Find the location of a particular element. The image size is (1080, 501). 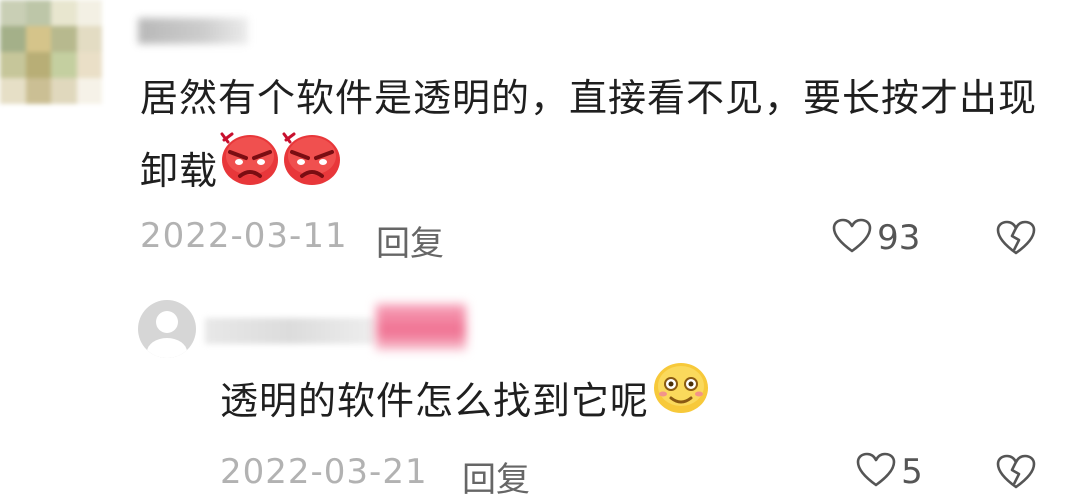

comment-date: 2022-03-21 is located at coordinates (324, 472).